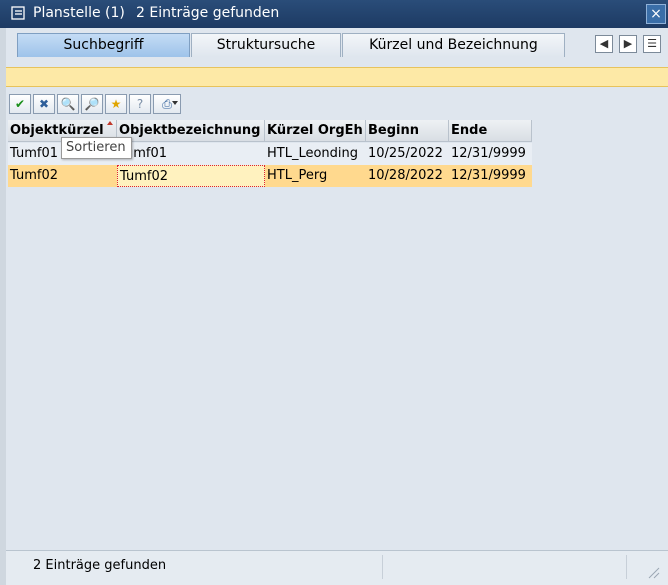 The width and height of the screenshot is (668, 585). I want to click on confirm-button: ✔, so click(20, 104).